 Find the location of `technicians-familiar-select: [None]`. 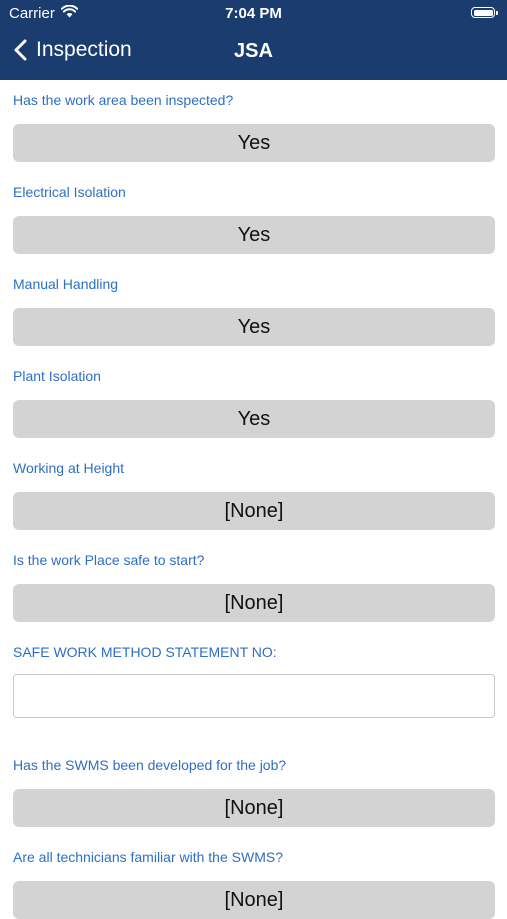

technicians-familiar-select: [None] is located at coordinates (254, 900).